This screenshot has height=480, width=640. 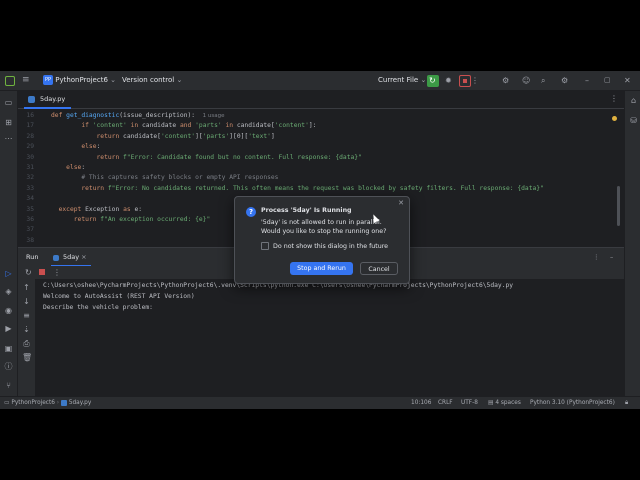 I want to click on breadcrumb-project: PythonProject6, so click(x=33, y=403).